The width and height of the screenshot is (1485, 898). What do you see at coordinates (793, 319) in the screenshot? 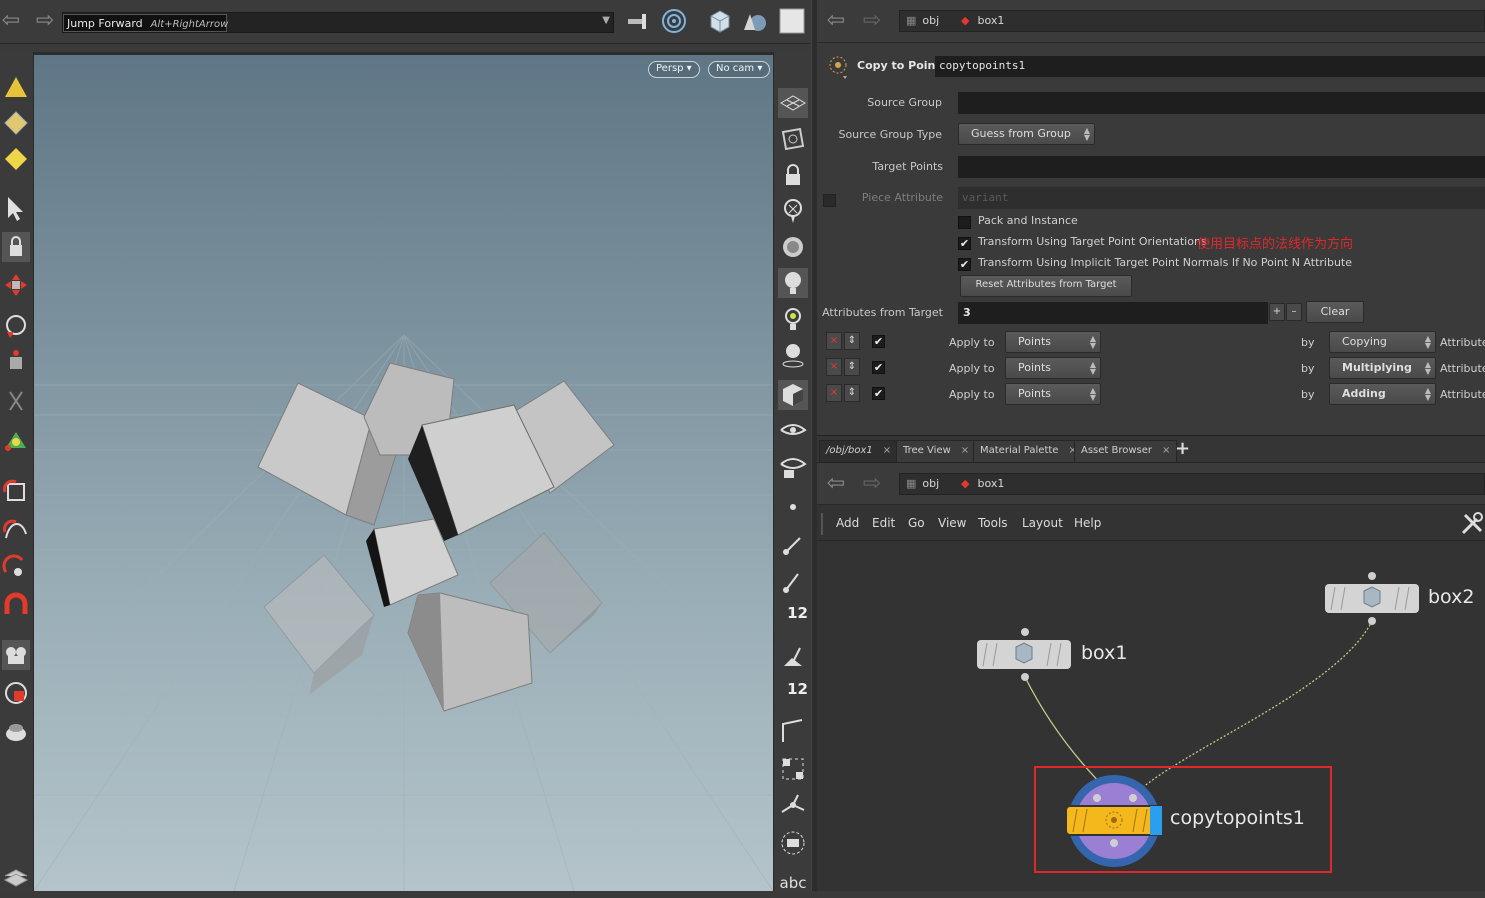
I see `light-bulb-icon` at bounding box center [793, 319].